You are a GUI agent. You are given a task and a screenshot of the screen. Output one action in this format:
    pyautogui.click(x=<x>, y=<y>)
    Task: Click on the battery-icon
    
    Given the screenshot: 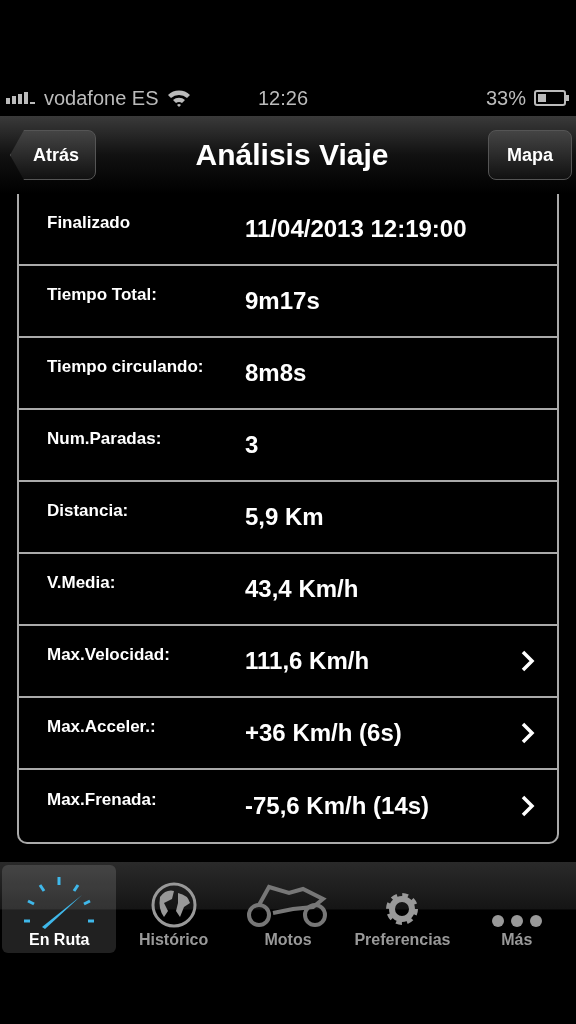 What is the action you would take?
    pyautogui.click(x=552, y=98)
    